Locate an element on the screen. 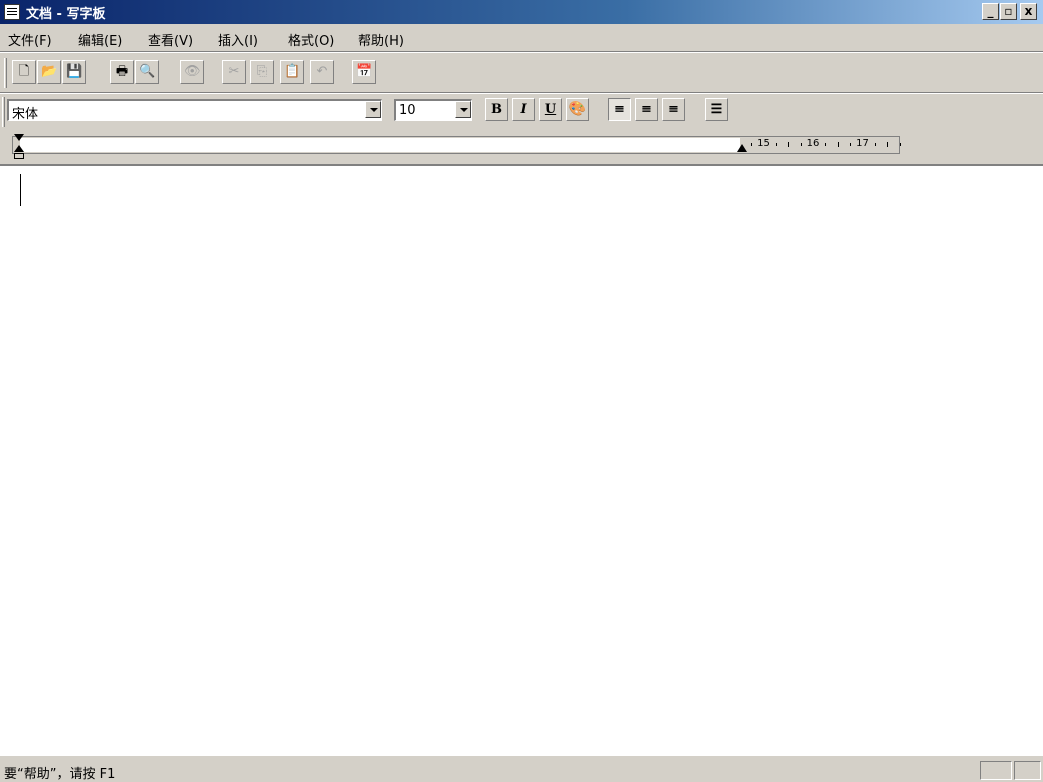  paste-button: 📋 is located at coordinates (292, 72).